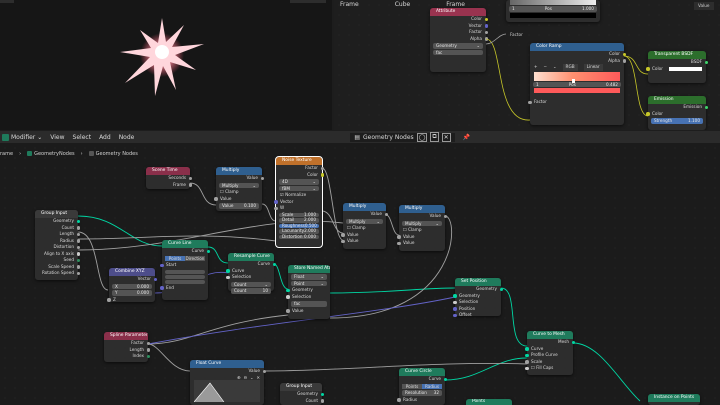 This screenshot has width=720, height=405. I want to click on attribute-type-dropdown: Geometry ⌄, so click(458, 46).